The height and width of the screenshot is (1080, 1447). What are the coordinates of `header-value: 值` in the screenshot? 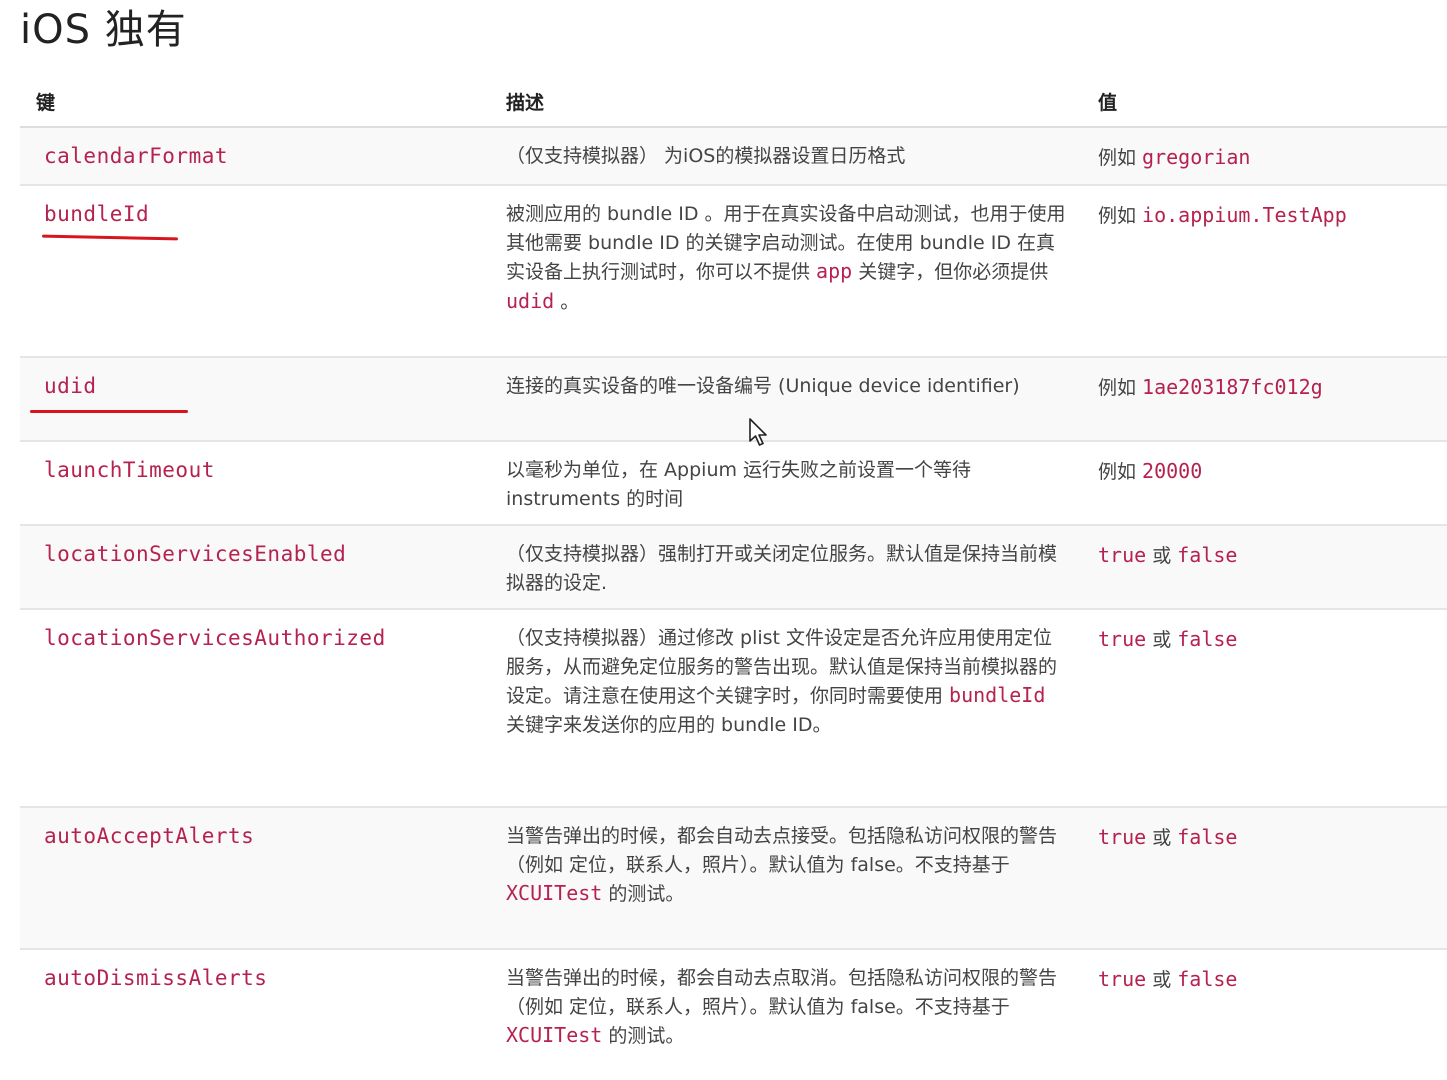 It's located at (1108, 103).